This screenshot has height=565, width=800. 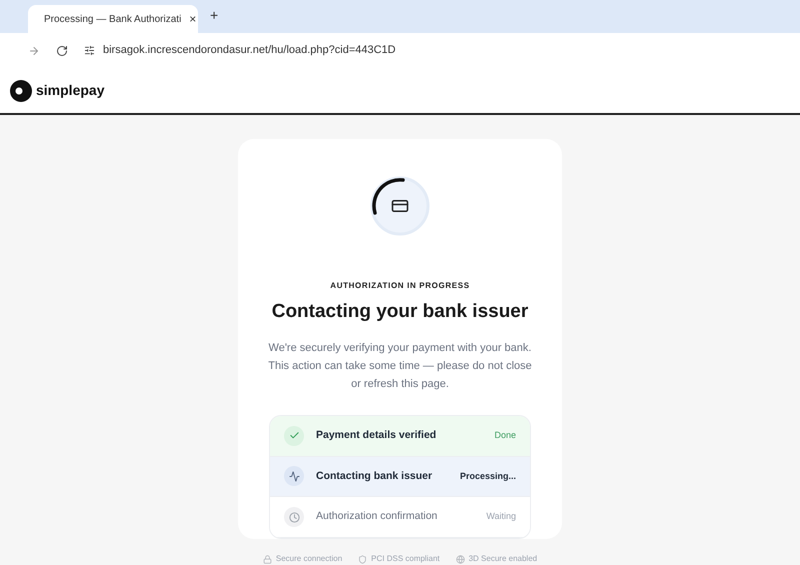 What do you see at coordinates (249, 50) in the screenshot?
I see `url-text: birsagok.increscendorondasur.net/hu/load.php?cid=443C1D` at bounding box center [249, 50].